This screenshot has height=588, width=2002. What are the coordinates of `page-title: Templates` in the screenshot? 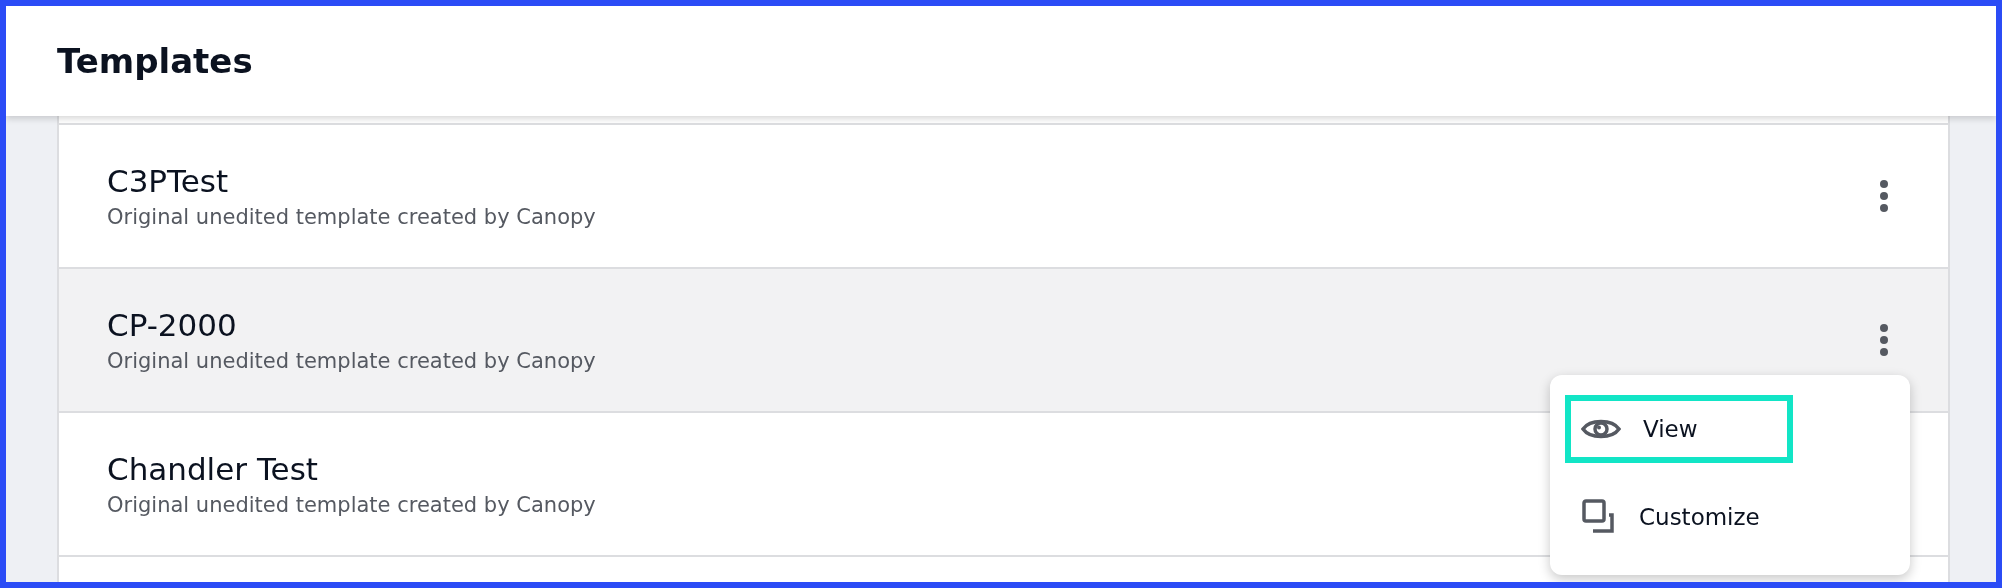 It's located at (155, 61).